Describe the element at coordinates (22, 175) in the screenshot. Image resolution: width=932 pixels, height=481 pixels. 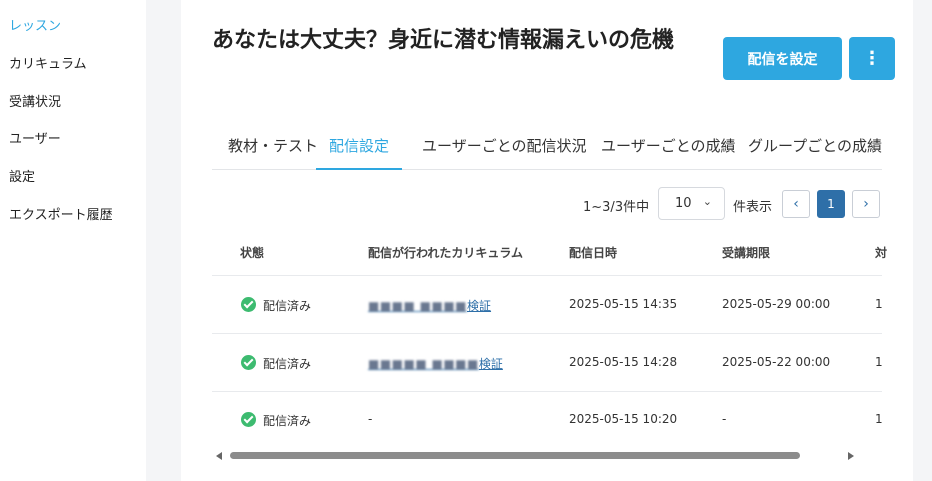
I see `sidebar-item-settings: 設定` at that location.